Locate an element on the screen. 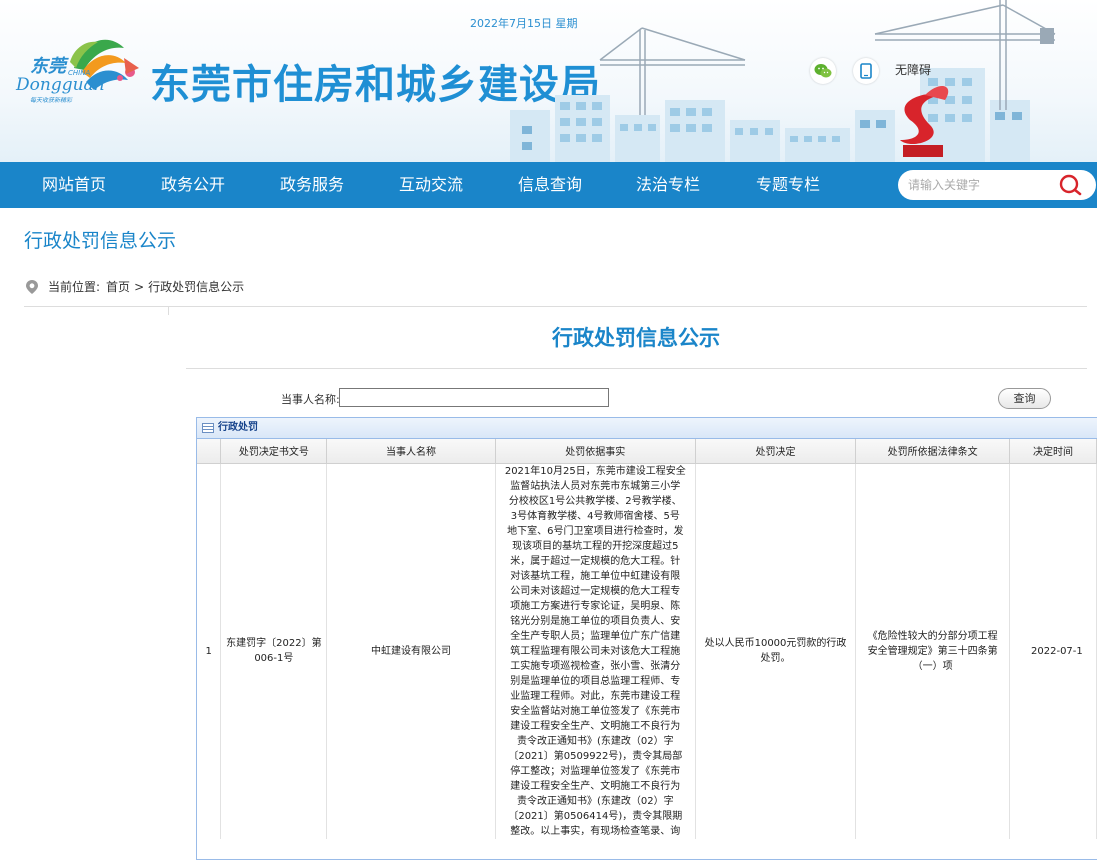 The height and width of the screenshot is (860, 1097). mobile-phone-icon is located at coordinates (866, 71).